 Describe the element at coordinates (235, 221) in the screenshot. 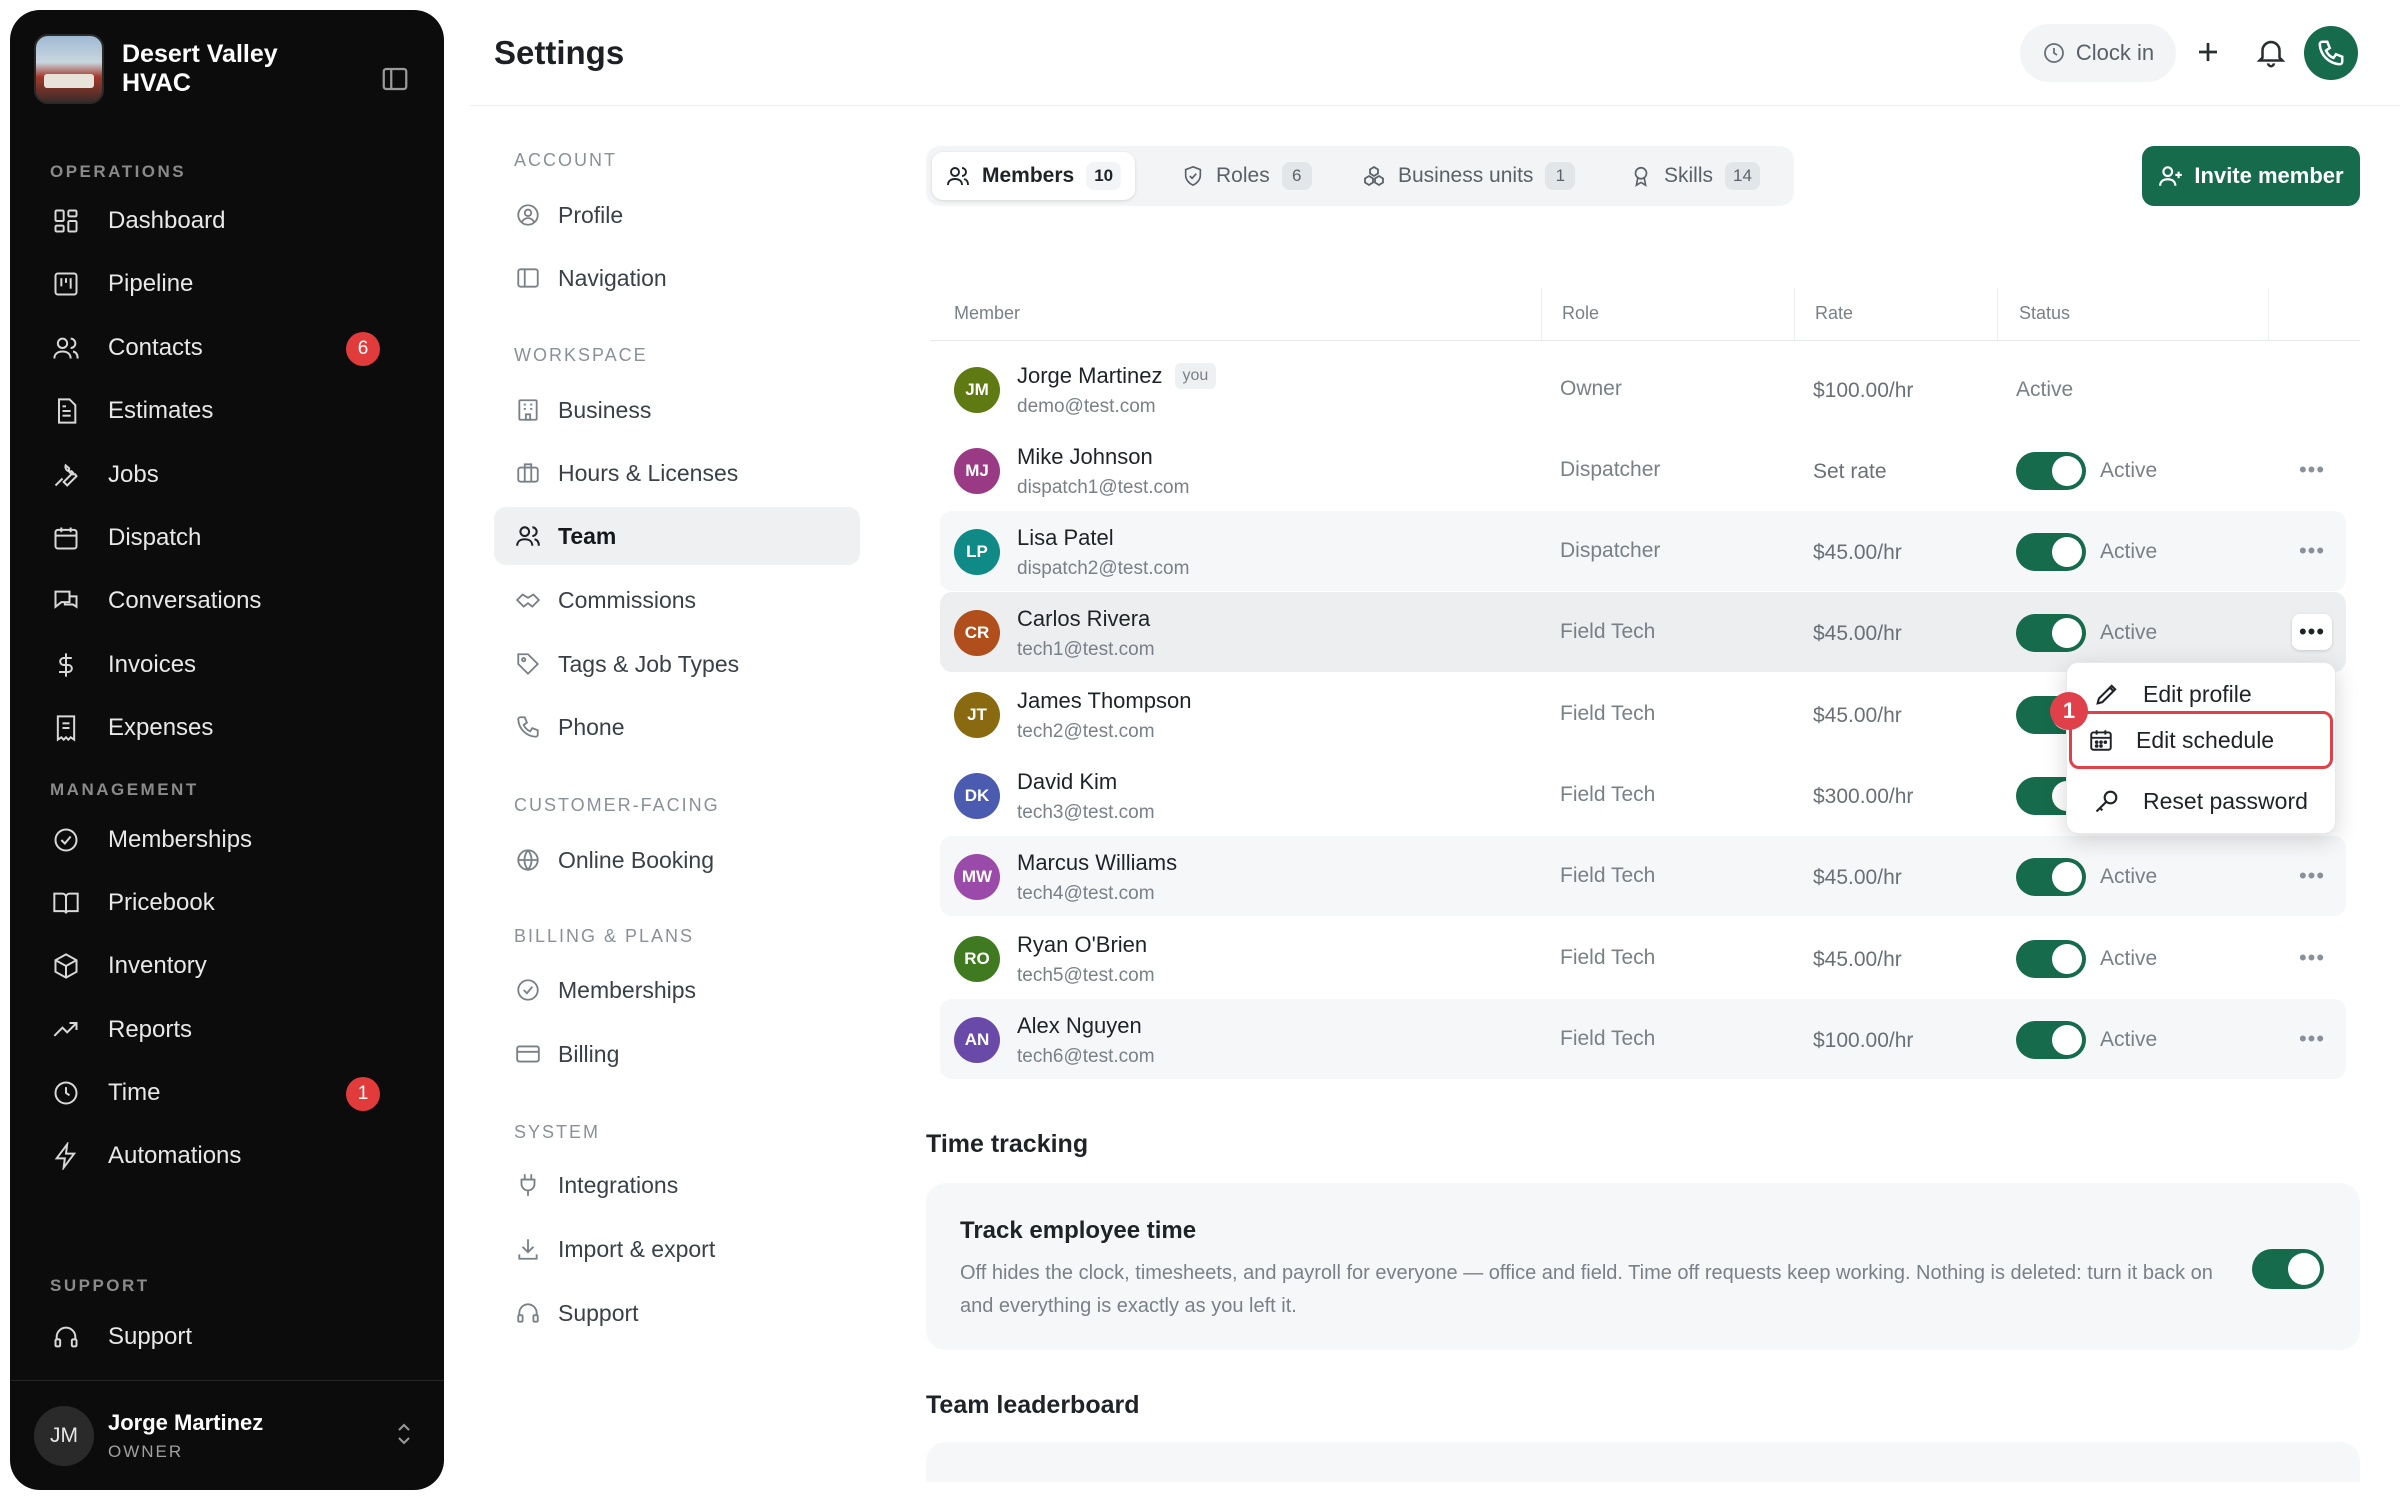

I see `sidebar-item-dashboard: Dashboard` at that location.